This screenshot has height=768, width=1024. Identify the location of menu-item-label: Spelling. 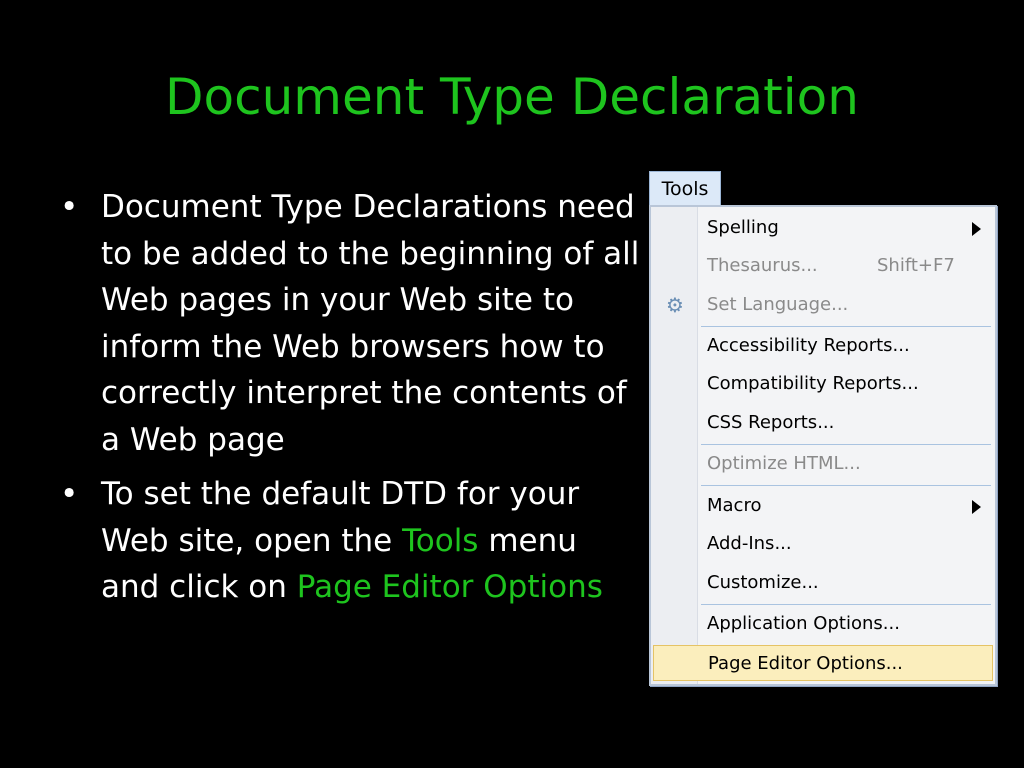
(743, 227).